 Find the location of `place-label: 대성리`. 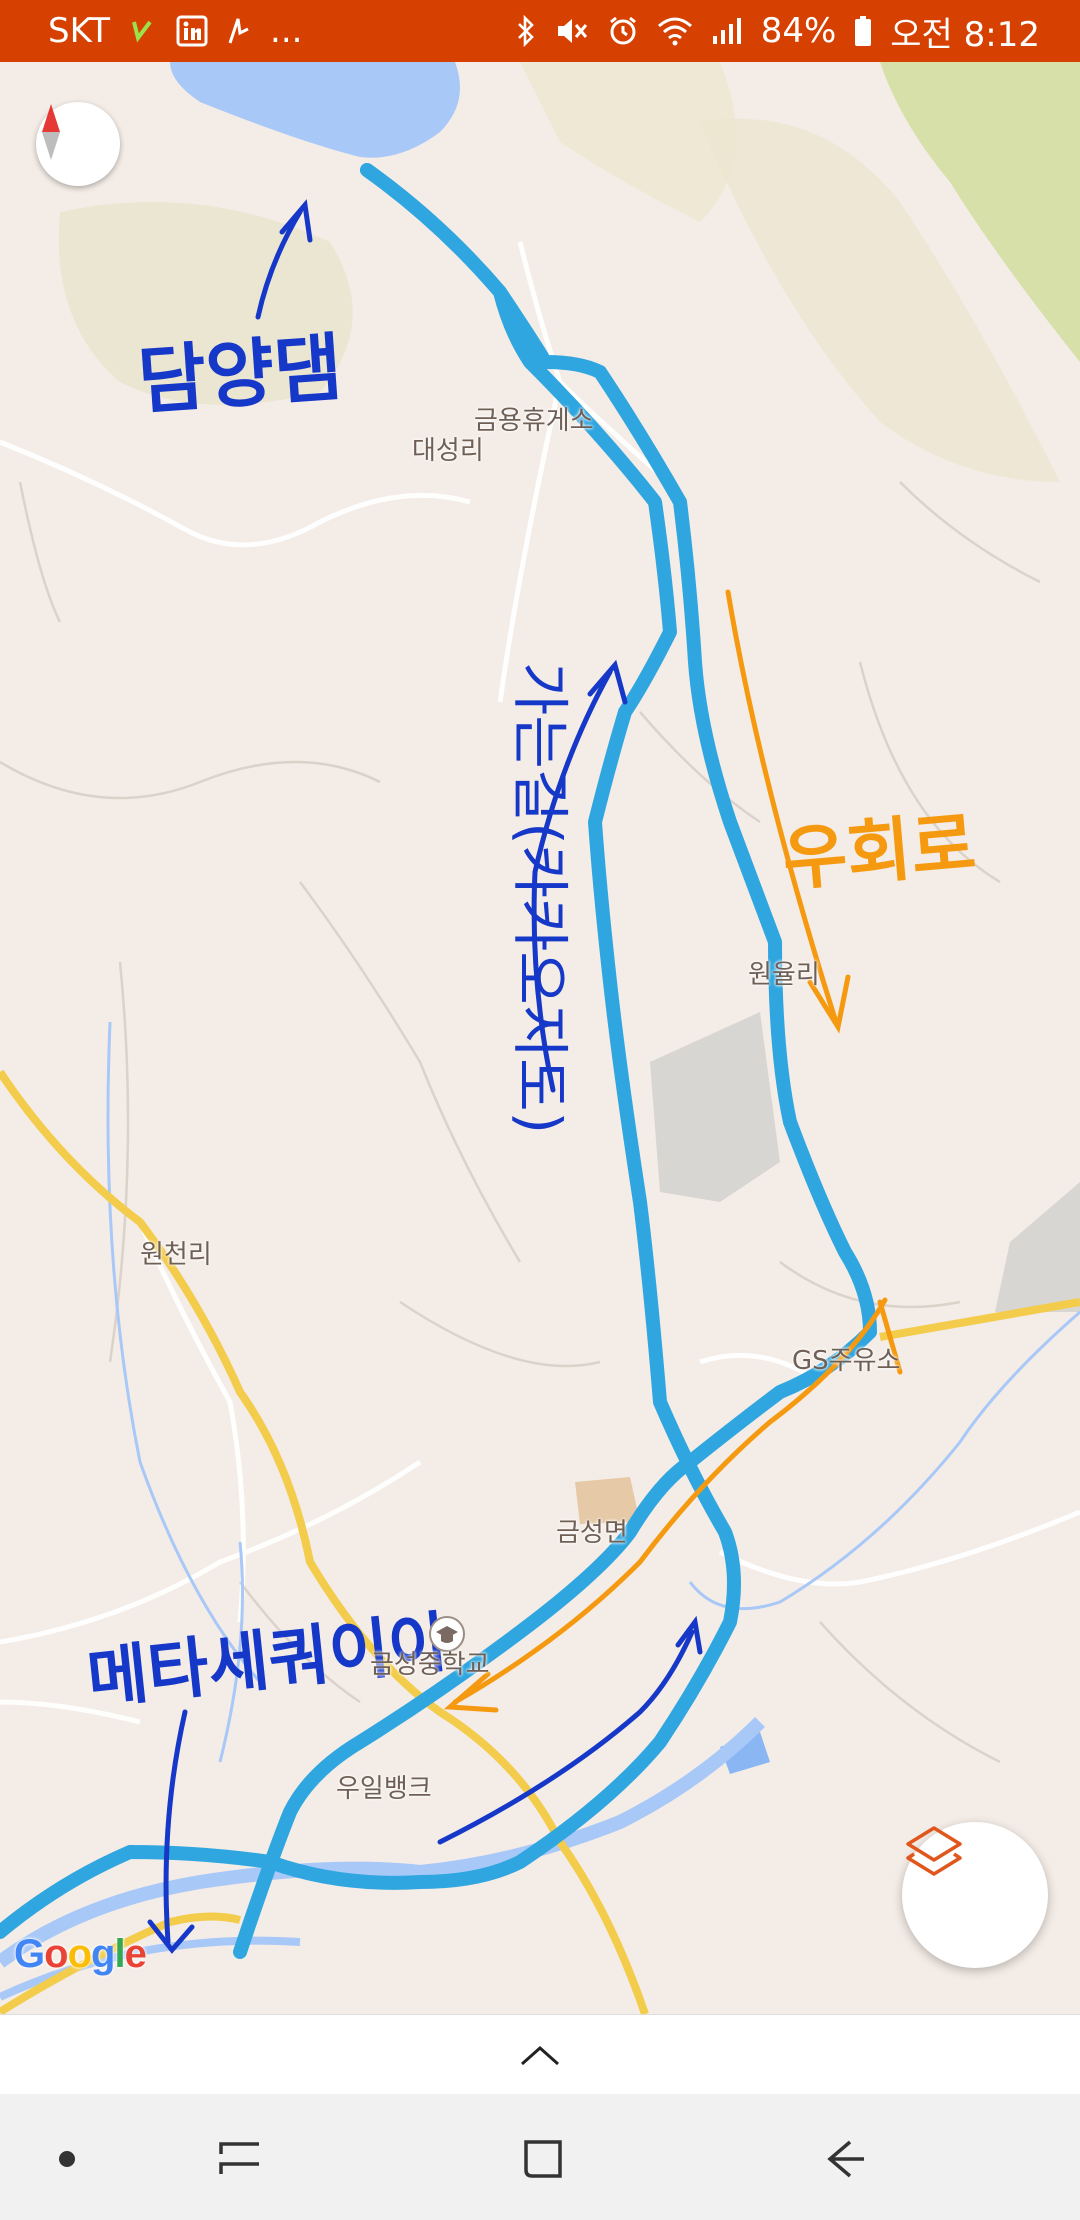

place-label: 대성리 is located at coordinates (448, 448).